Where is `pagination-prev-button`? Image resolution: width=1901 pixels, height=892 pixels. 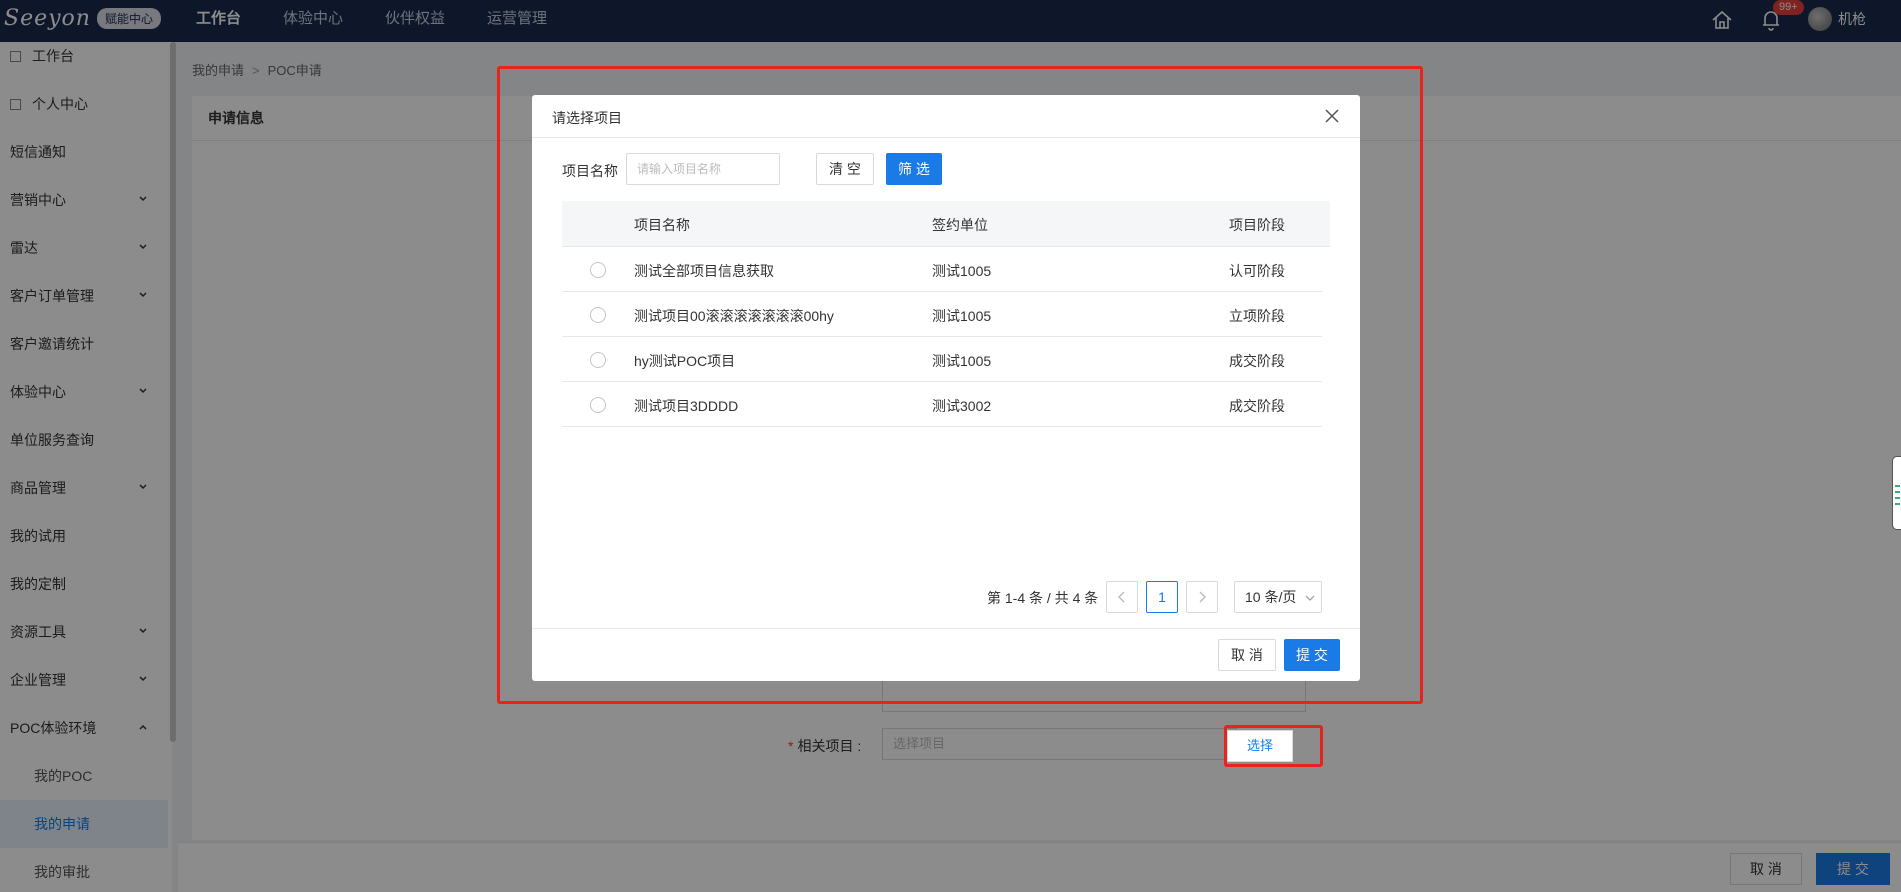
pagination-prev-button is located at coordinates (1122, 597).